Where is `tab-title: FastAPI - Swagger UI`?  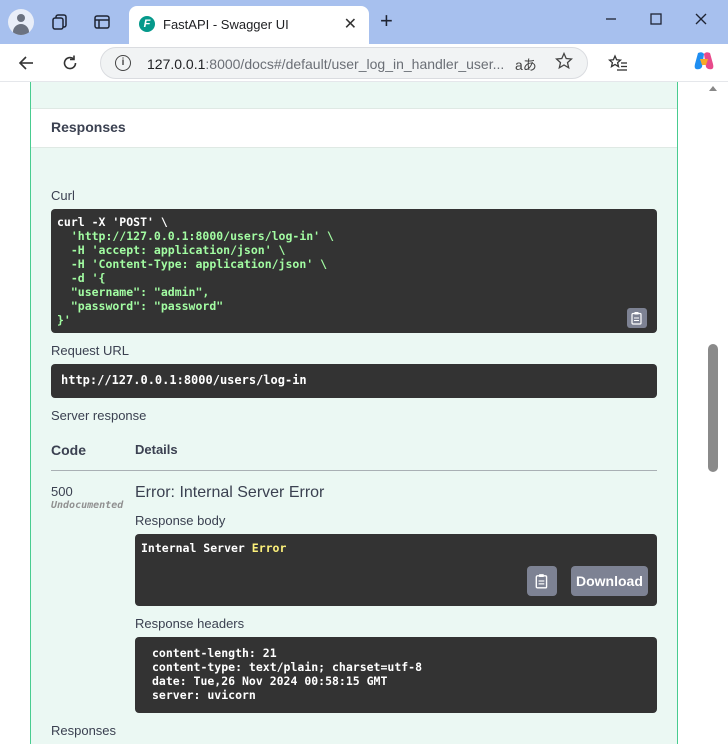
tab-title: FastAPI - Swagger UI is located at coordinates (226, 24).